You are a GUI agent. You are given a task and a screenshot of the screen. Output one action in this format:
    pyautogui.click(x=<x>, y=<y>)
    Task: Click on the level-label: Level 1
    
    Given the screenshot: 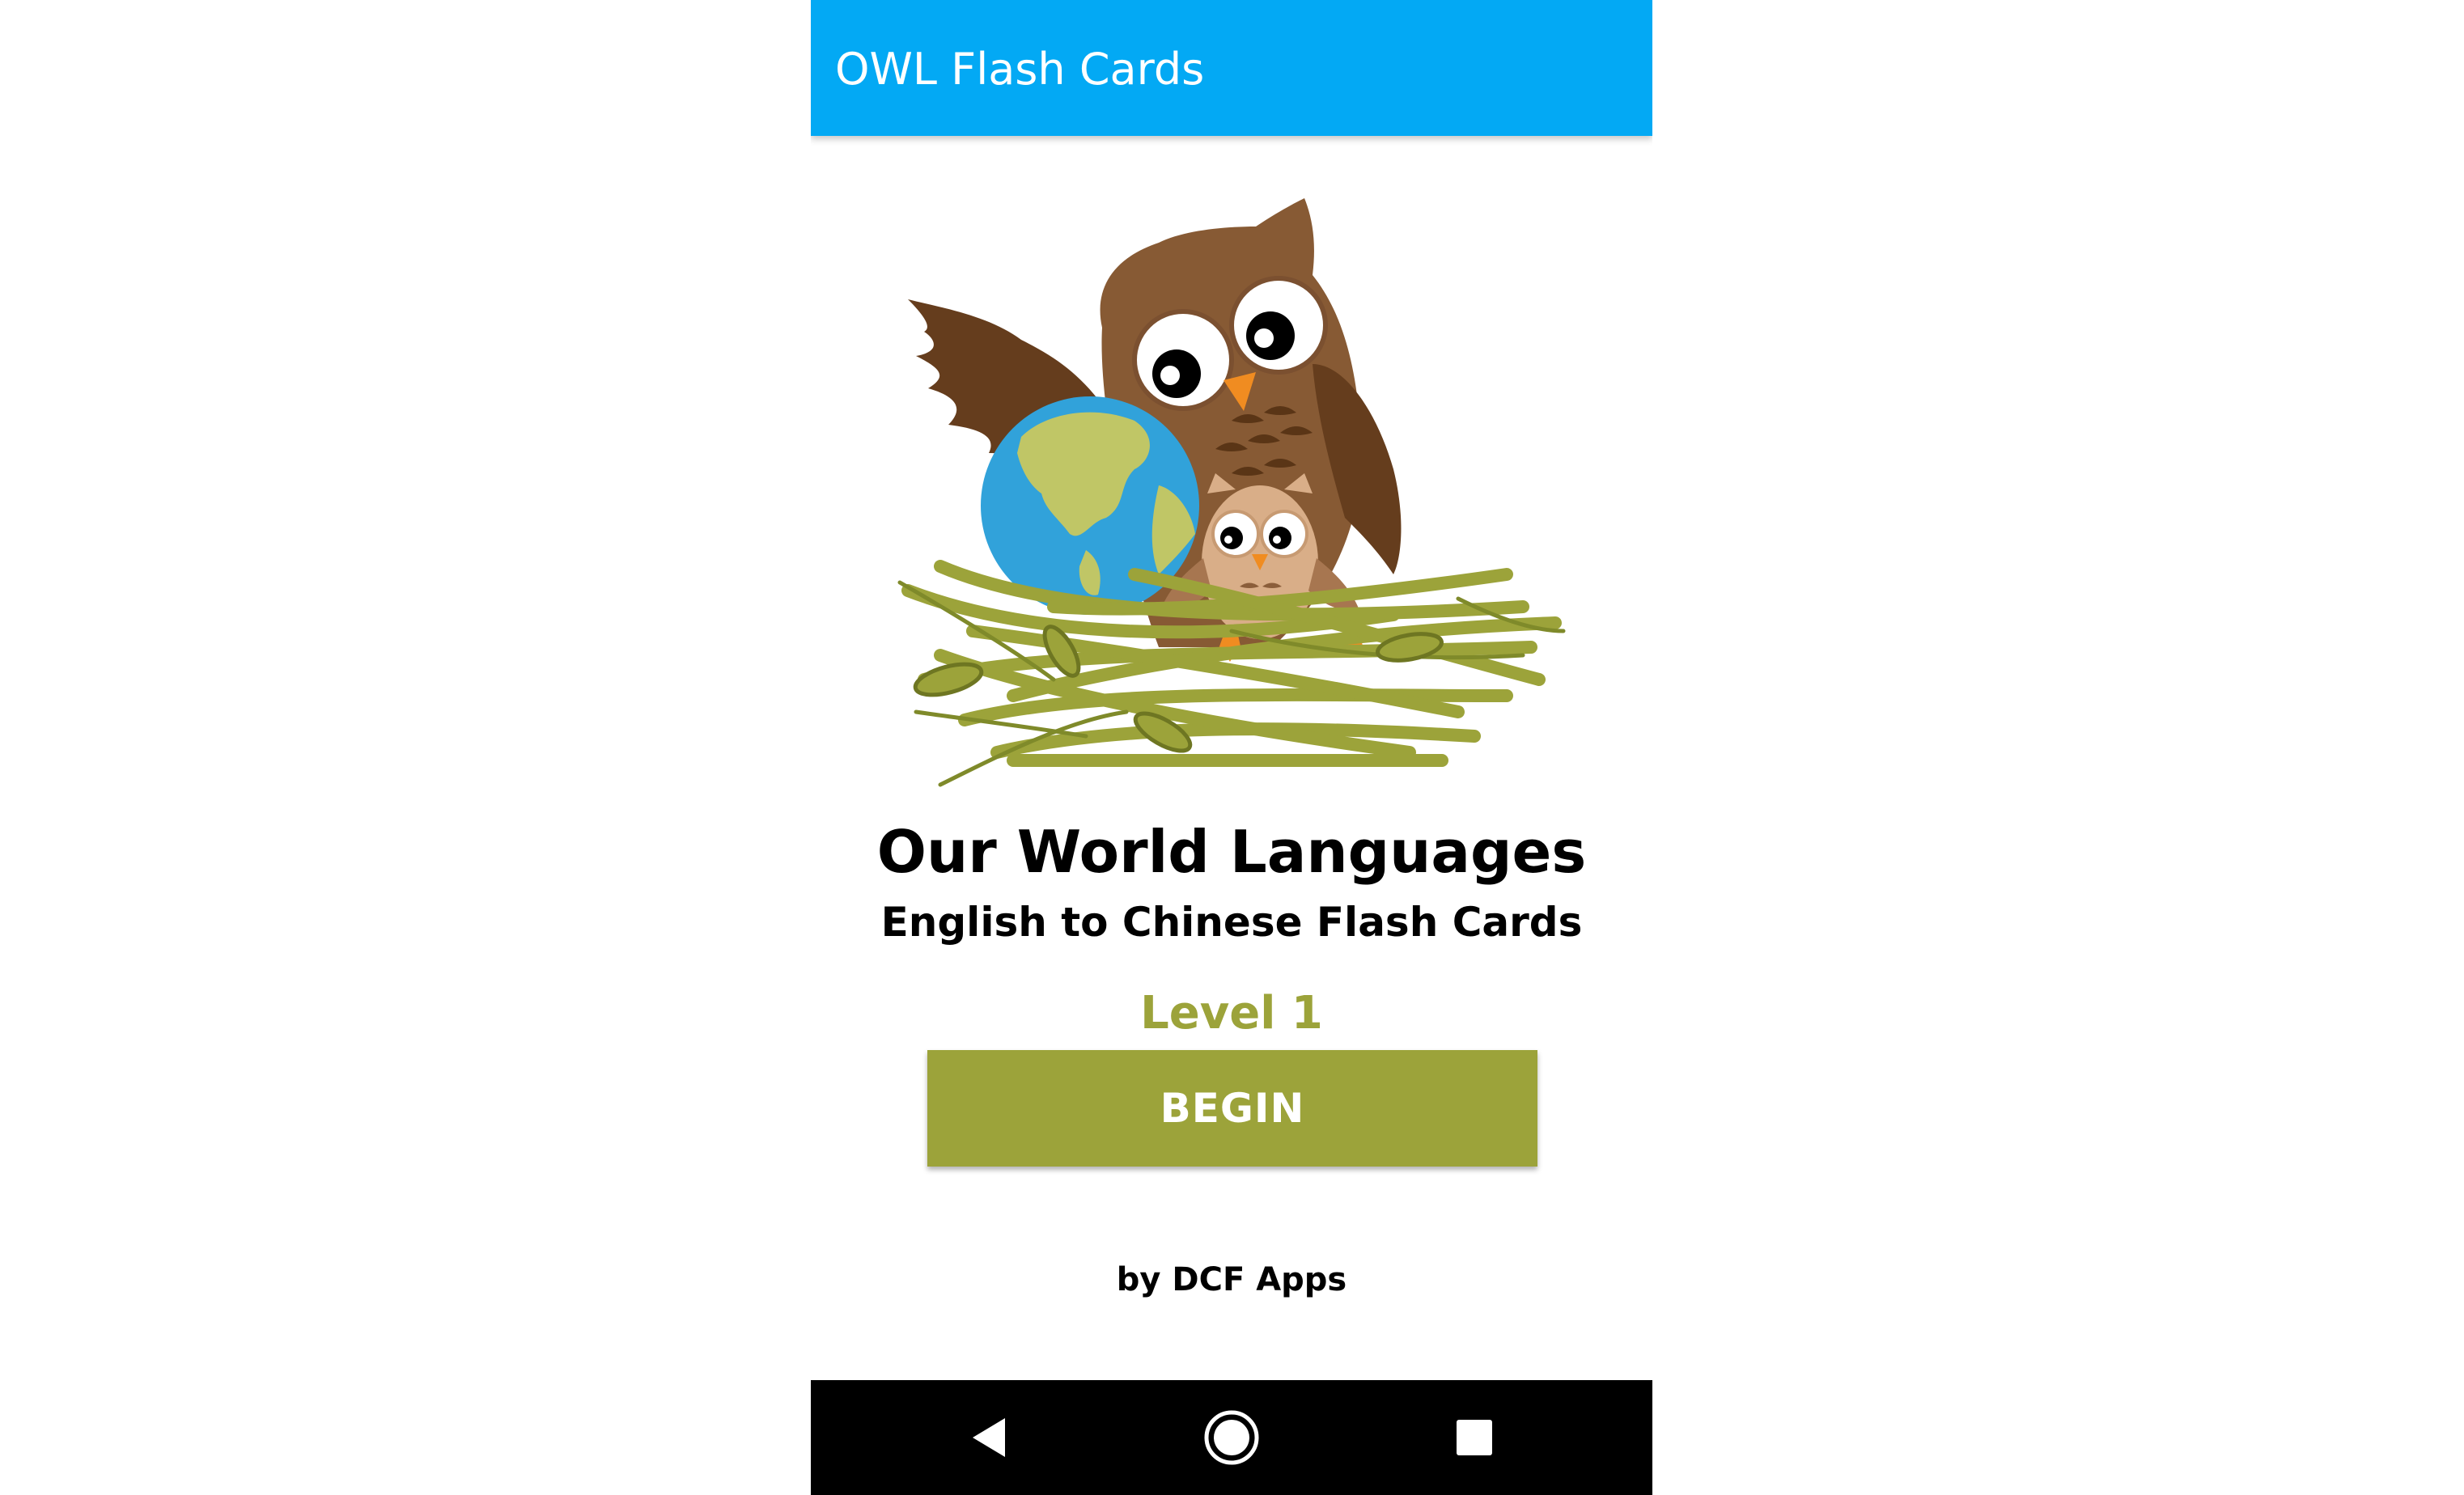 What is the action you would take?
    pyautogui.click(x=1231, y=1013)
    